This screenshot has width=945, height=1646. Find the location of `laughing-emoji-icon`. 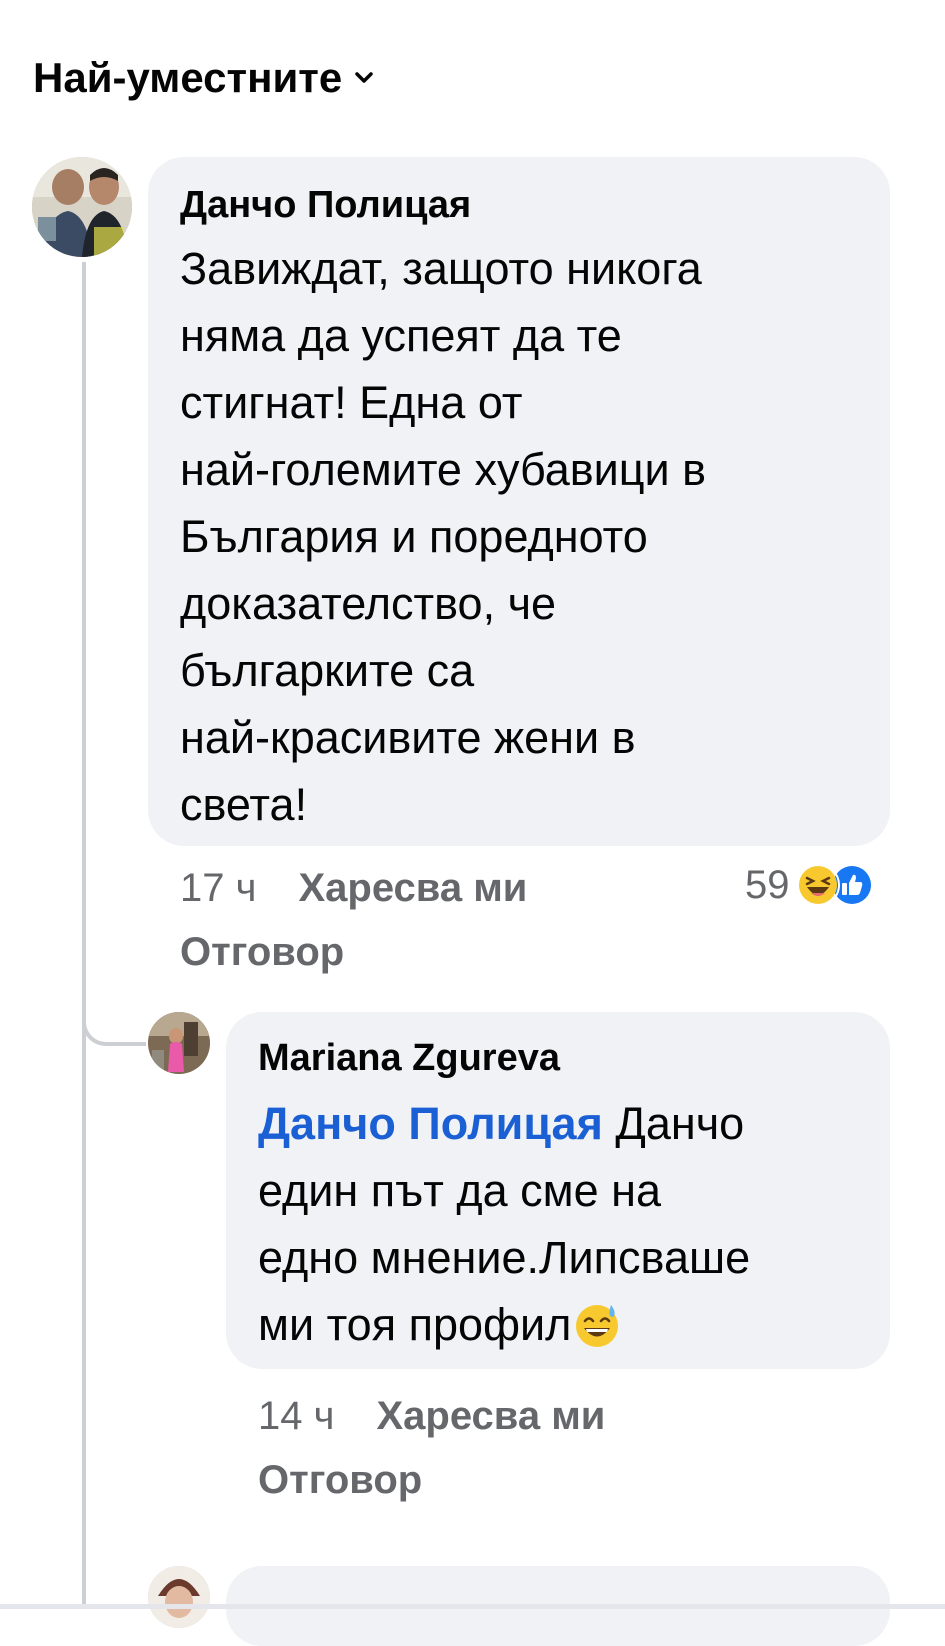

laughing-emoji-icon is located at coordinates (817, 885).